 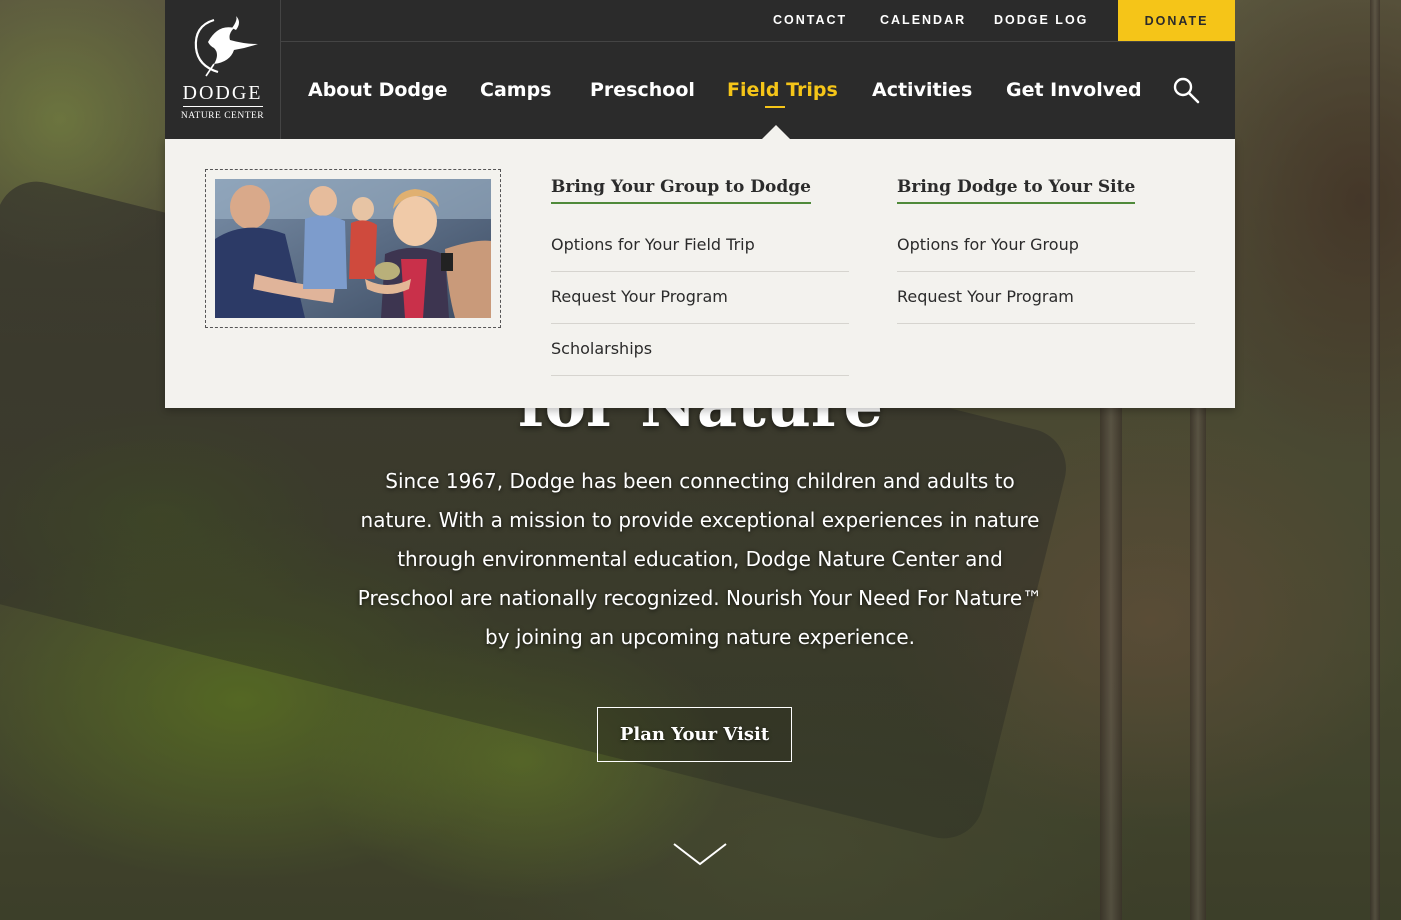 What do you see at coordinates (642, 90) in the screenshot?
I see `nav-preschool: Preschool` at bounding box center [642, 90].